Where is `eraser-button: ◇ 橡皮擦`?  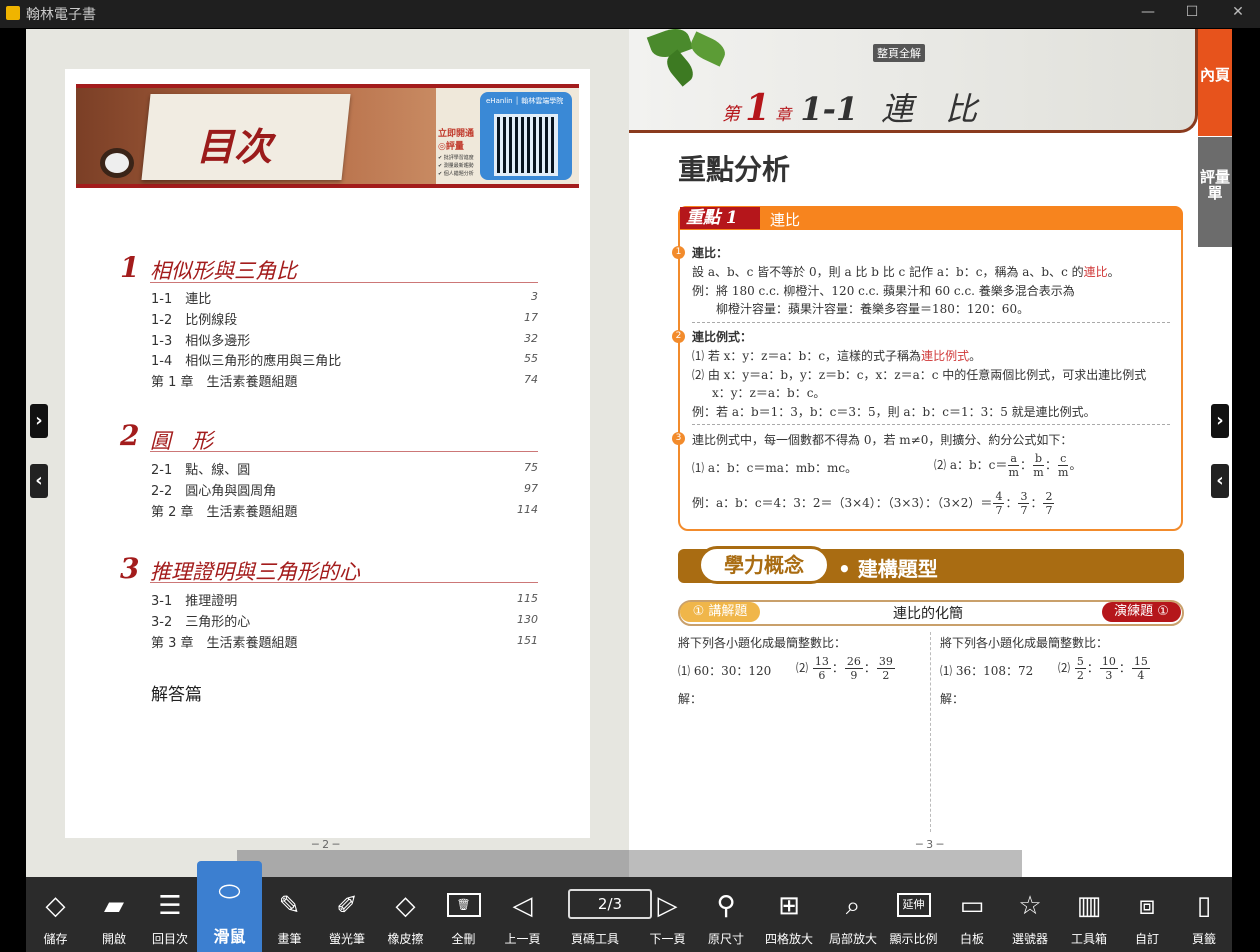
eraser-button: ◇ 橡皮擦 is located at coordinates (405, 914).